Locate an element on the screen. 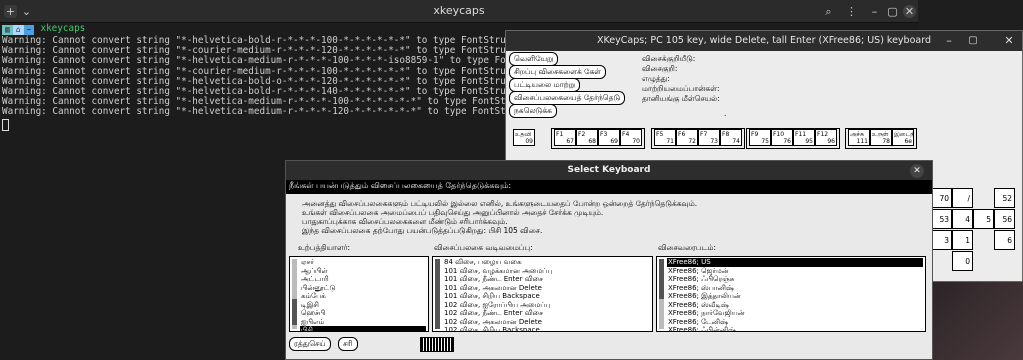  numpad-key: 53 is located at coordinates (941, 219).